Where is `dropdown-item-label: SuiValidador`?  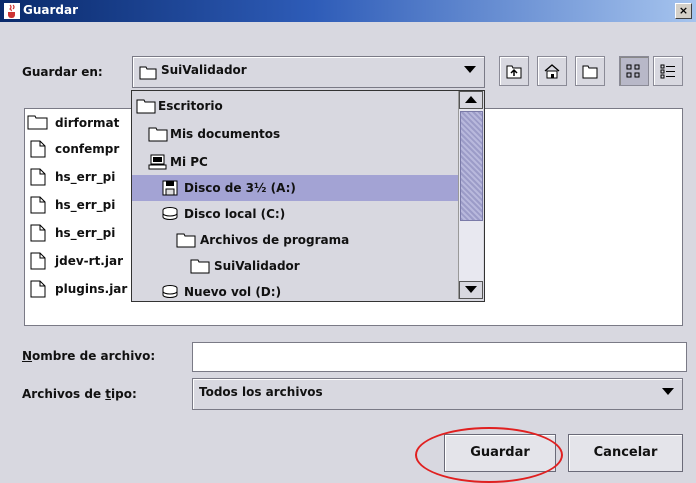 dropdown-item-label: SuiValidador is located at coordinates (257, 266).